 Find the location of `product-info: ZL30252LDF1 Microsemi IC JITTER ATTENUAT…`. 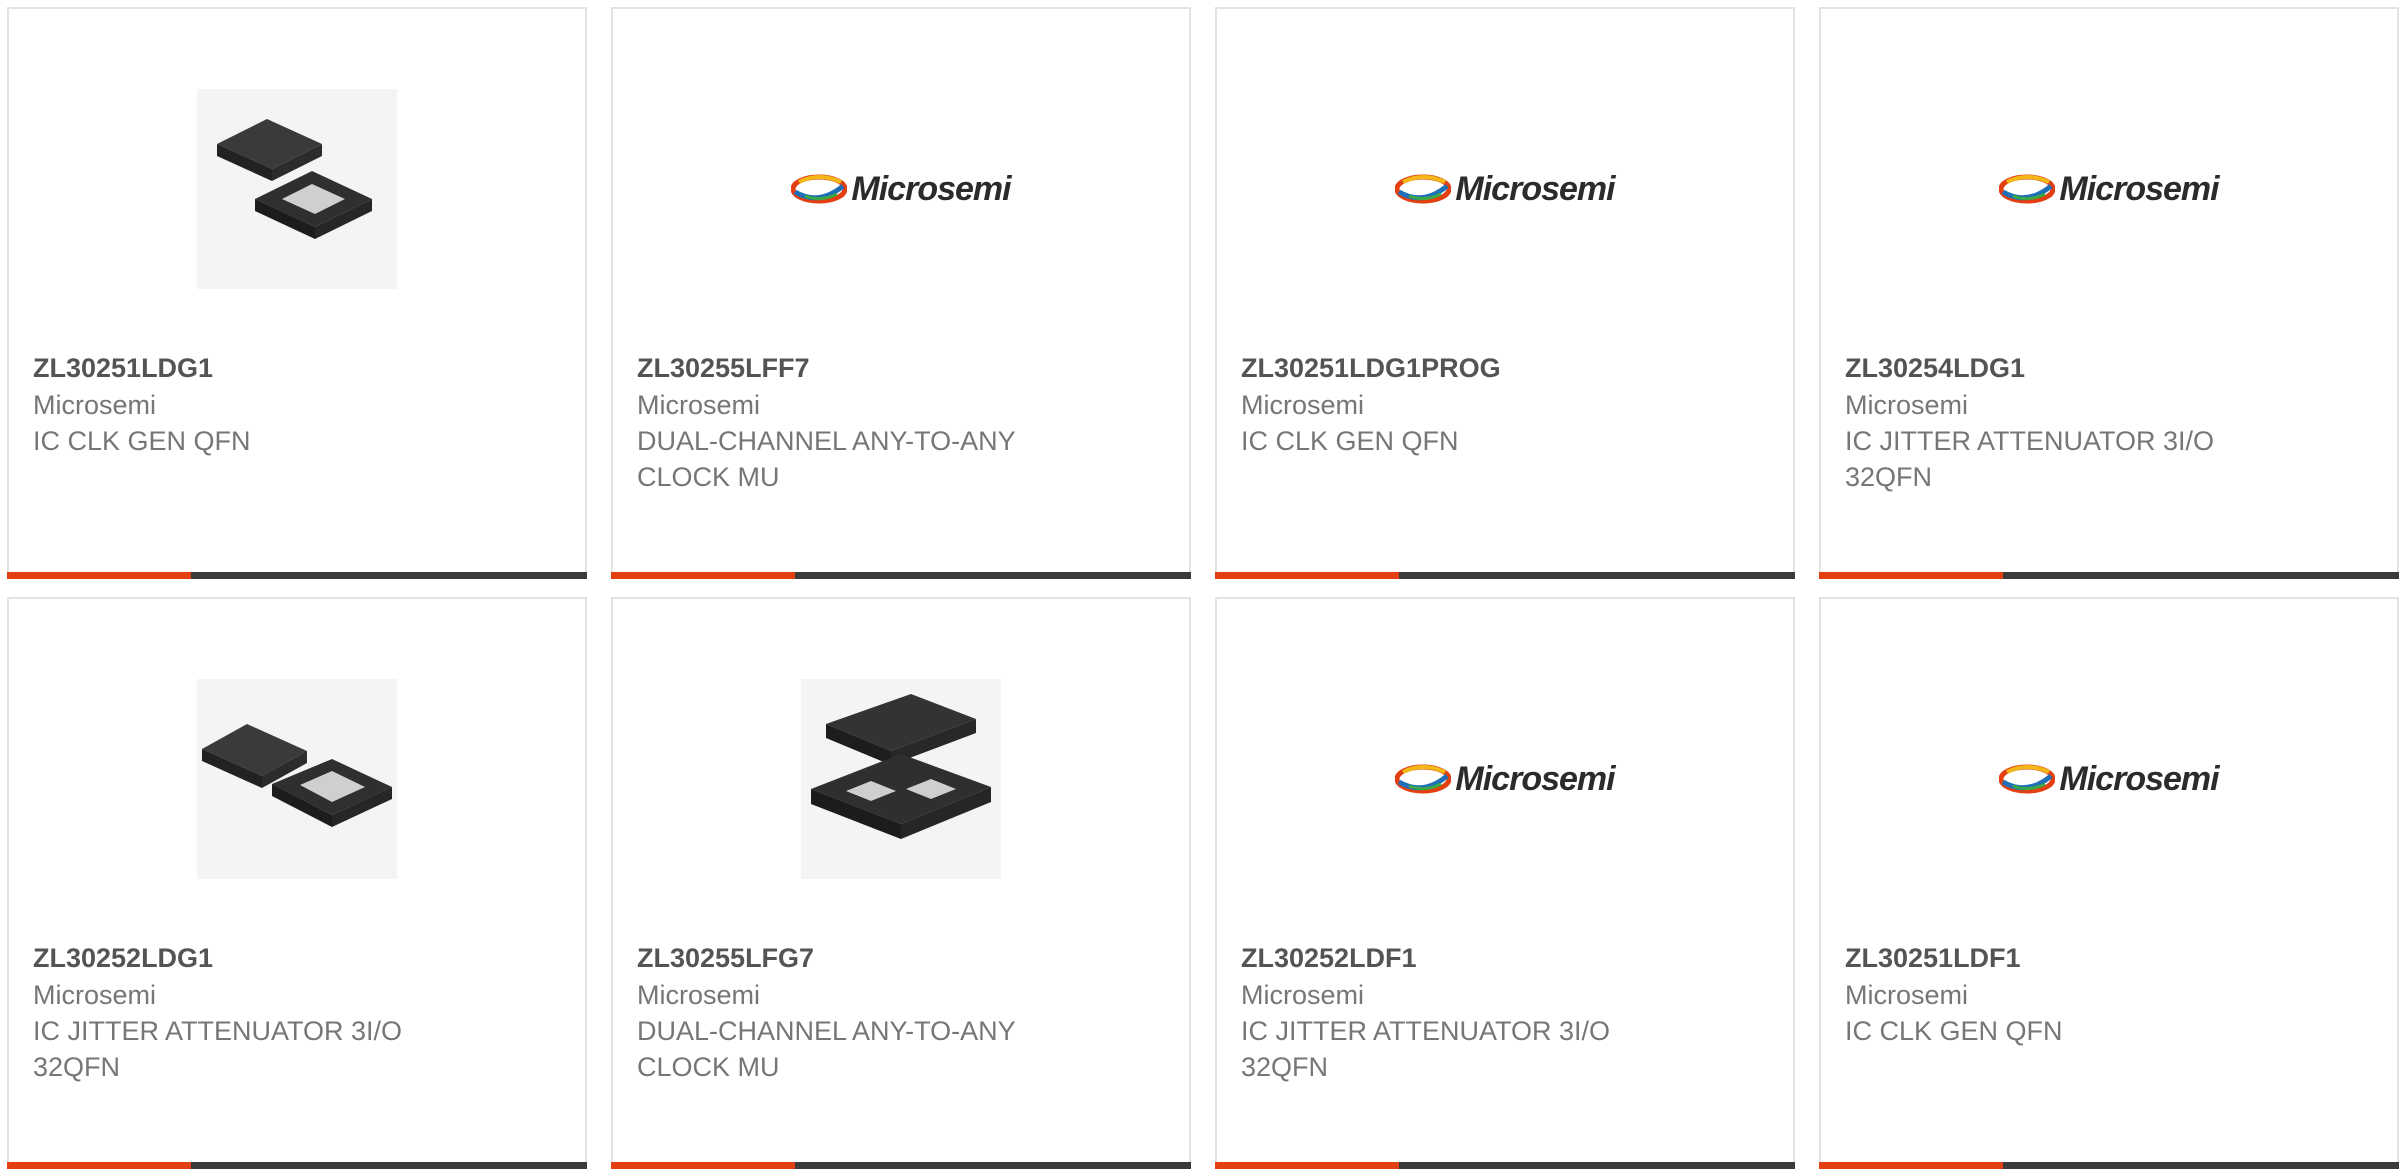

product-info: ZL30252LDF1 Microsemi IC JITTER ATTENUAT… is located at coordinates (1505, 1012).